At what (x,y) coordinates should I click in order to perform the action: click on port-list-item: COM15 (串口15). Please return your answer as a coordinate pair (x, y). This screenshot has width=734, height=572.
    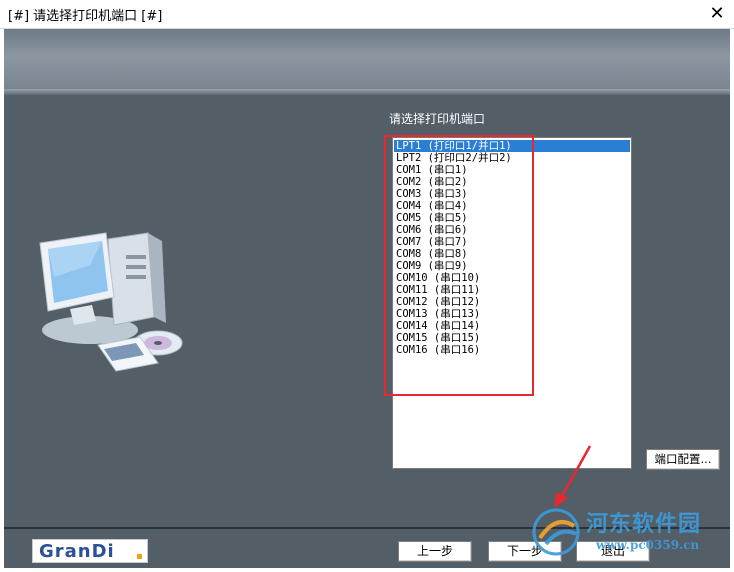
    Looking at the image, I should click on (512, 338).